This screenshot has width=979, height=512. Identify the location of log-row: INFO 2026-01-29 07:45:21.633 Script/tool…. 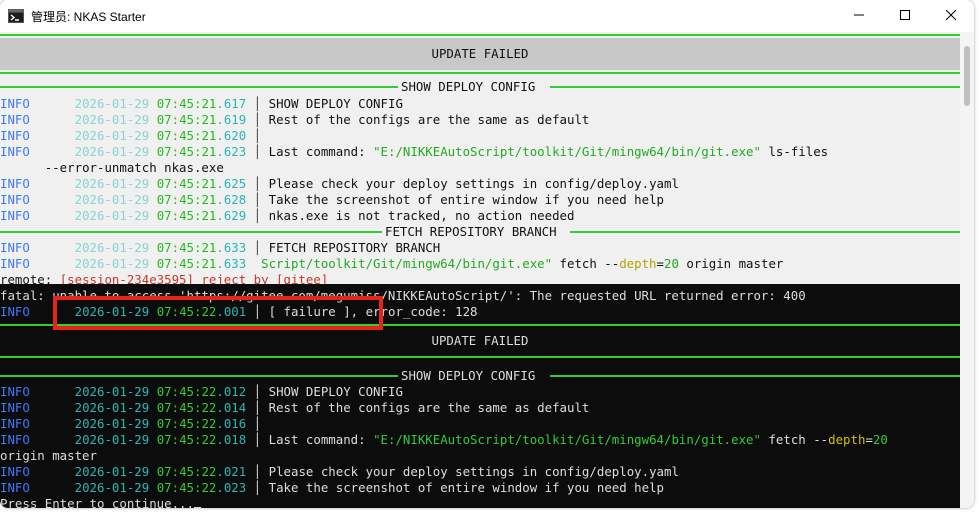
(392, 263).